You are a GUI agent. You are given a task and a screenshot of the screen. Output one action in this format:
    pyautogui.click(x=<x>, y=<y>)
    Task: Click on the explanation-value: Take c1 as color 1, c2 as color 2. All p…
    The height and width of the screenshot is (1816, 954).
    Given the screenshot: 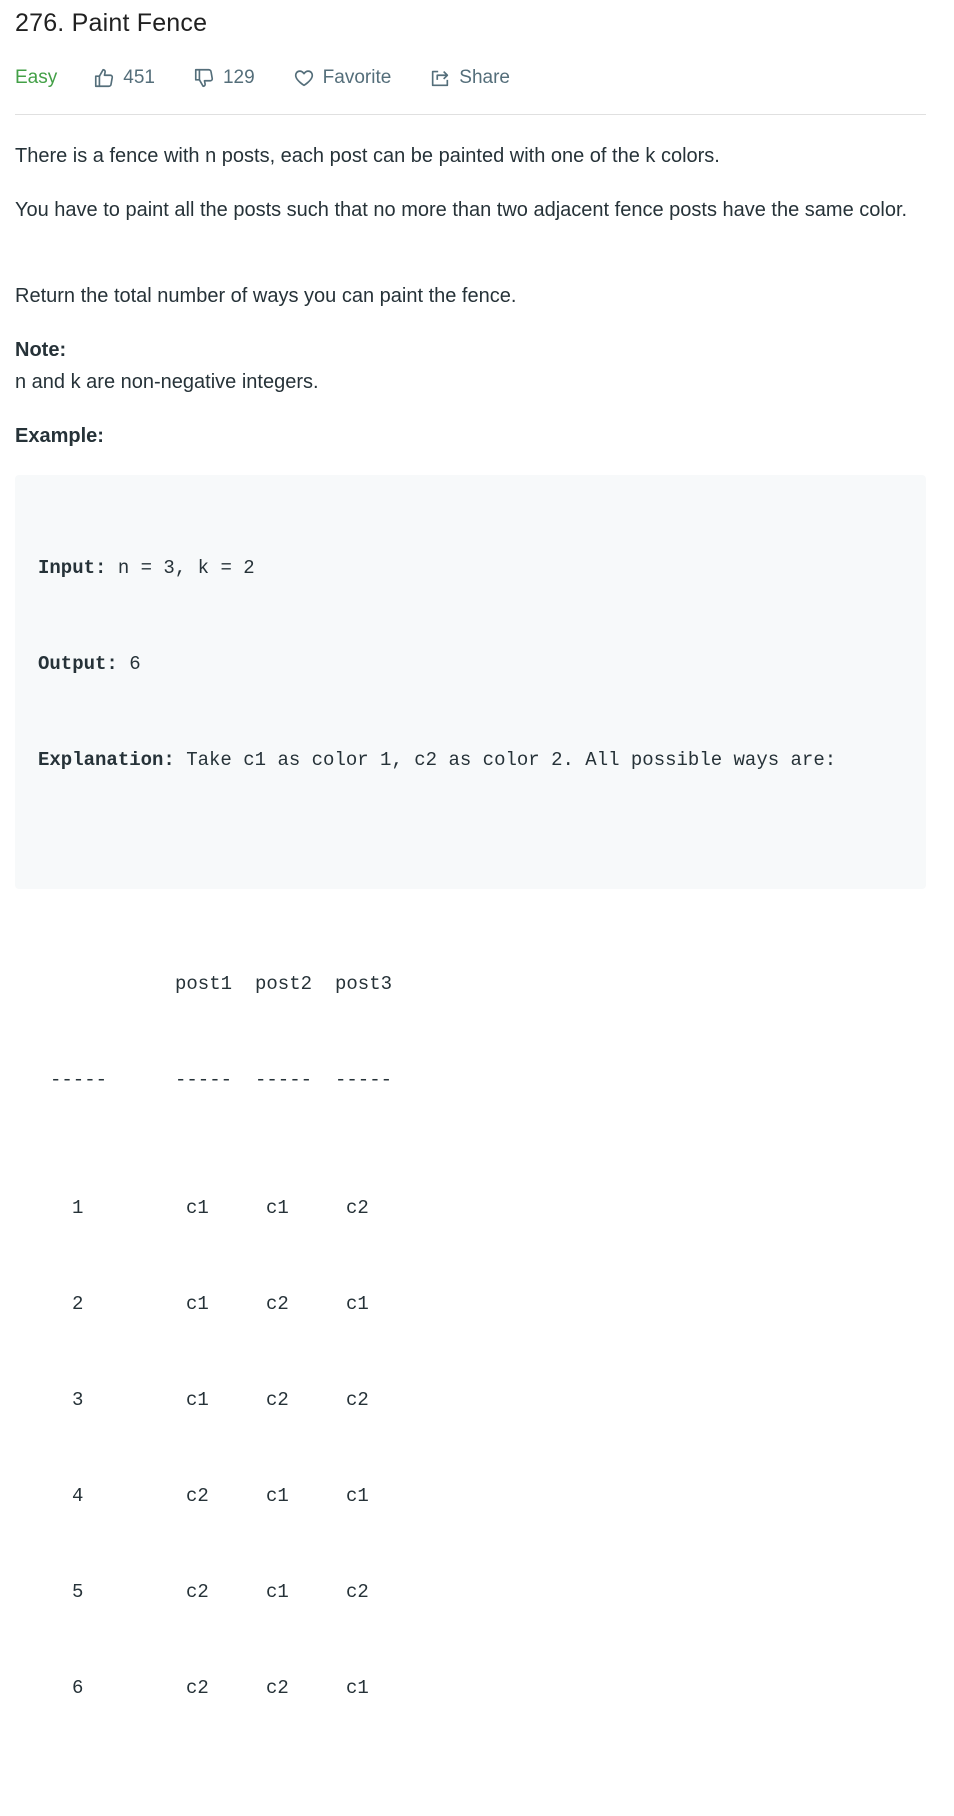 What is the action you would take?
    pyautogui.click(x=505, y=760)
    